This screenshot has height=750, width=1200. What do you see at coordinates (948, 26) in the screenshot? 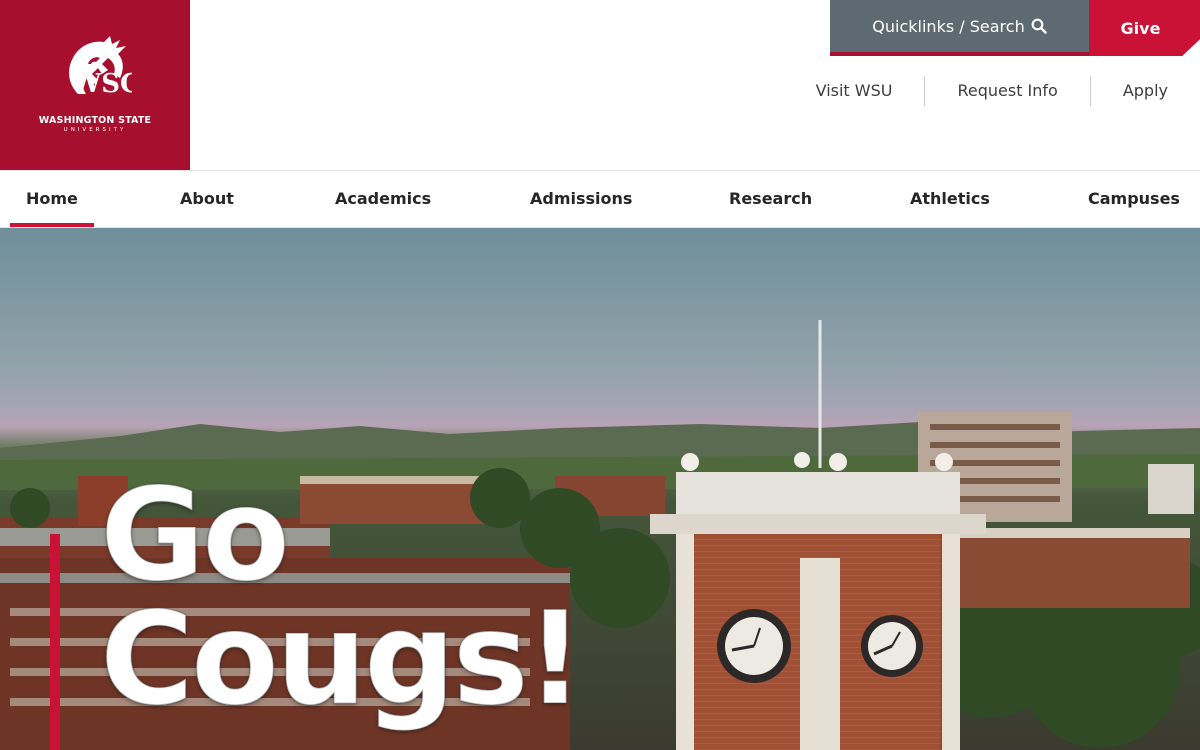
I see `quicklinks-search-label: Quicklinks / Search` at bounding box center [948, 26].